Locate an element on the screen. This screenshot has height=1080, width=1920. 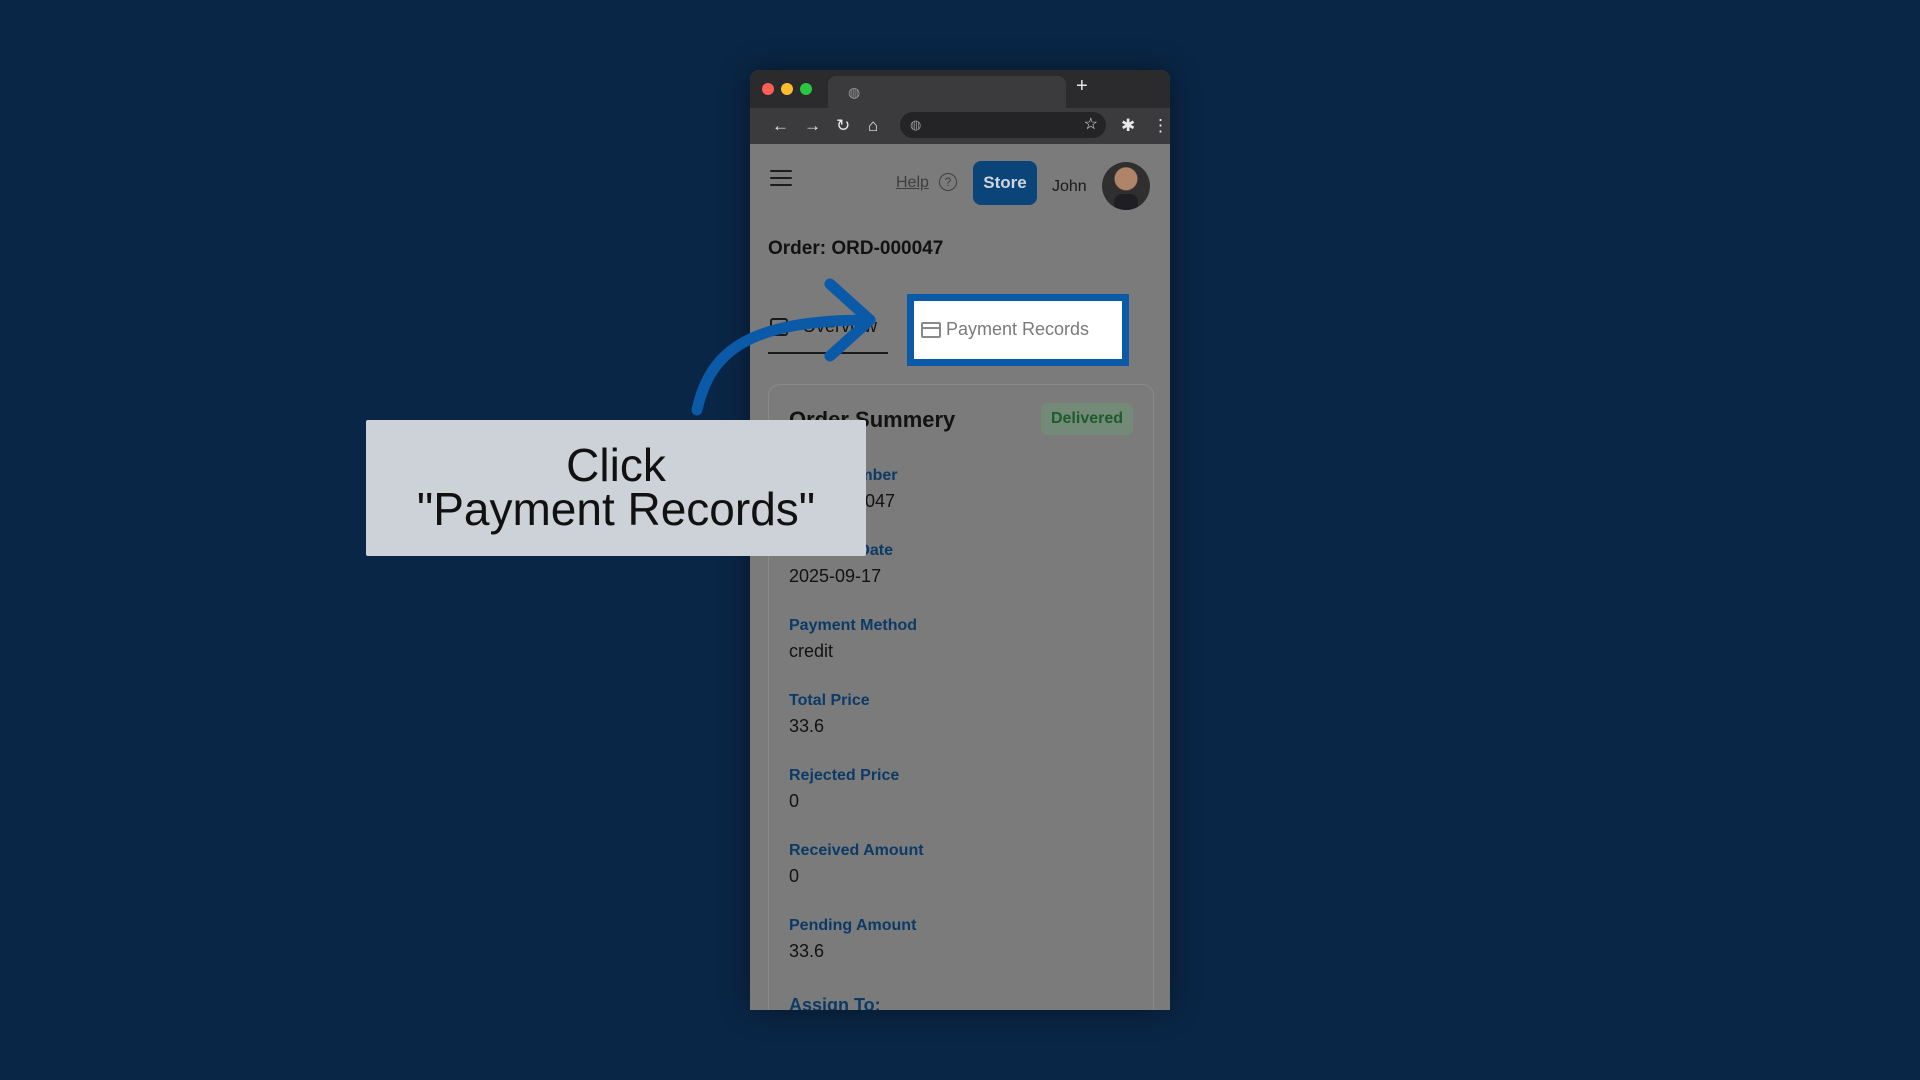
tab-payment-records: Payment Records is located at coordinates (1018, 330).